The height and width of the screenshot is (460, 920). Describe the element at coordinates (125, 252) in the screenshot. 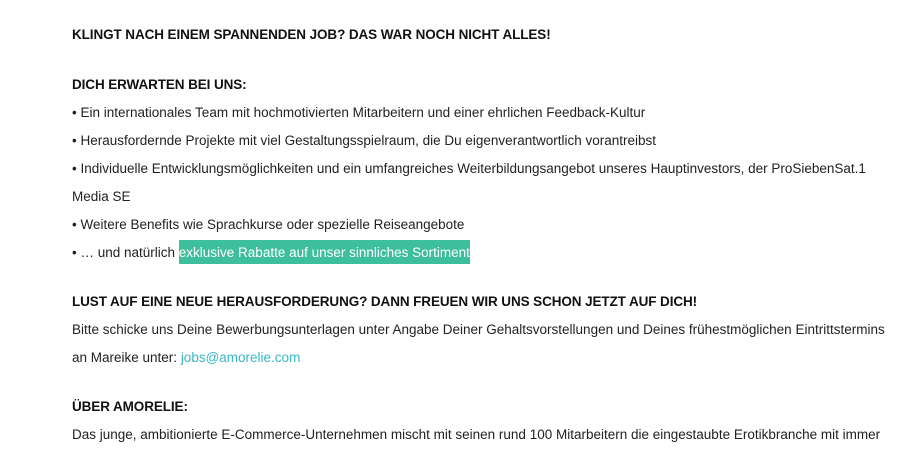

I see `benefit-prefix: • … und natürlich` at that location.